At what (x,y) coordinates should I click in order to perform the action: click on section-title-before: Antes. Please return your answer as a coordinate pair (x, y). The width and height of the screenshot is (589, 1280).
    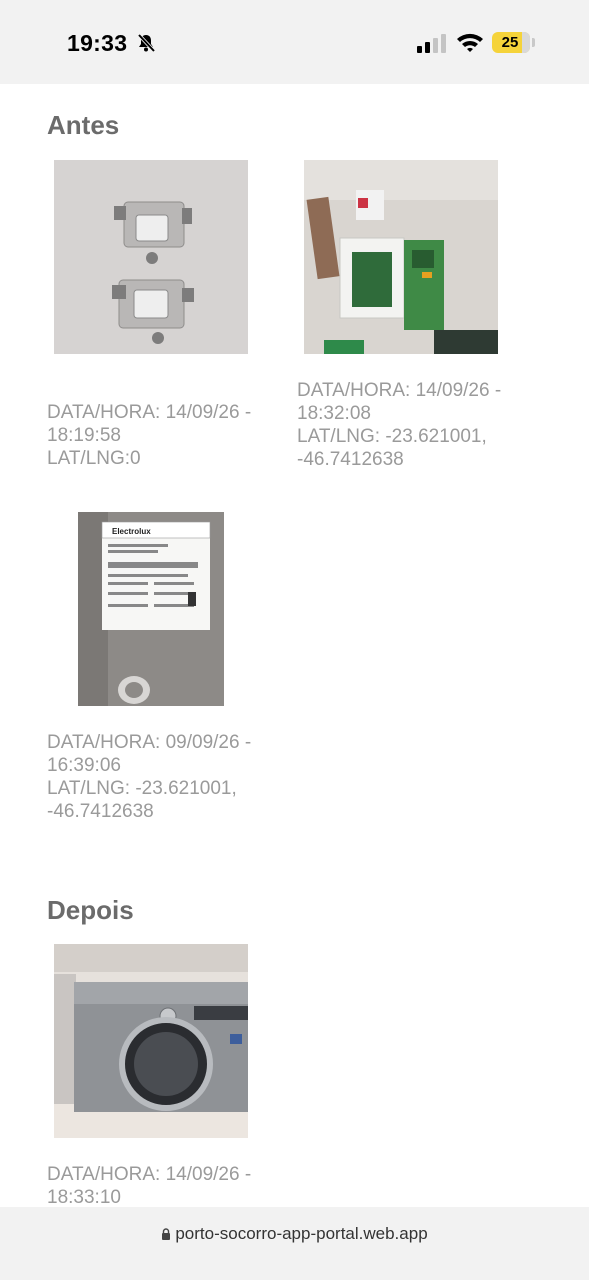
    Looking at the image, I should click on (83, 125).